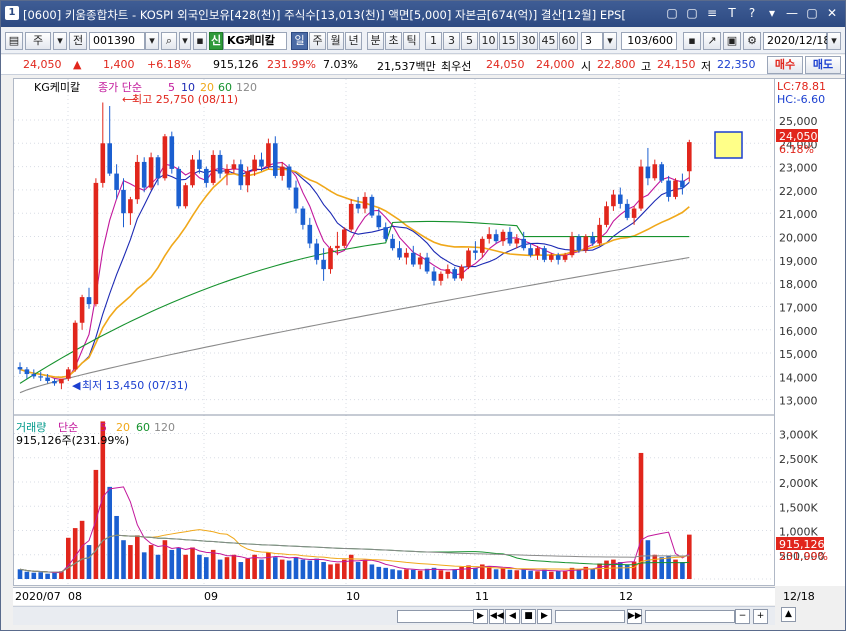 This screenshot has height=631, width=846. What do you see at coordinates (528, 616) in the screenshot?
I see `scroll-stop-button: ■` at bounding box center [528, 616].